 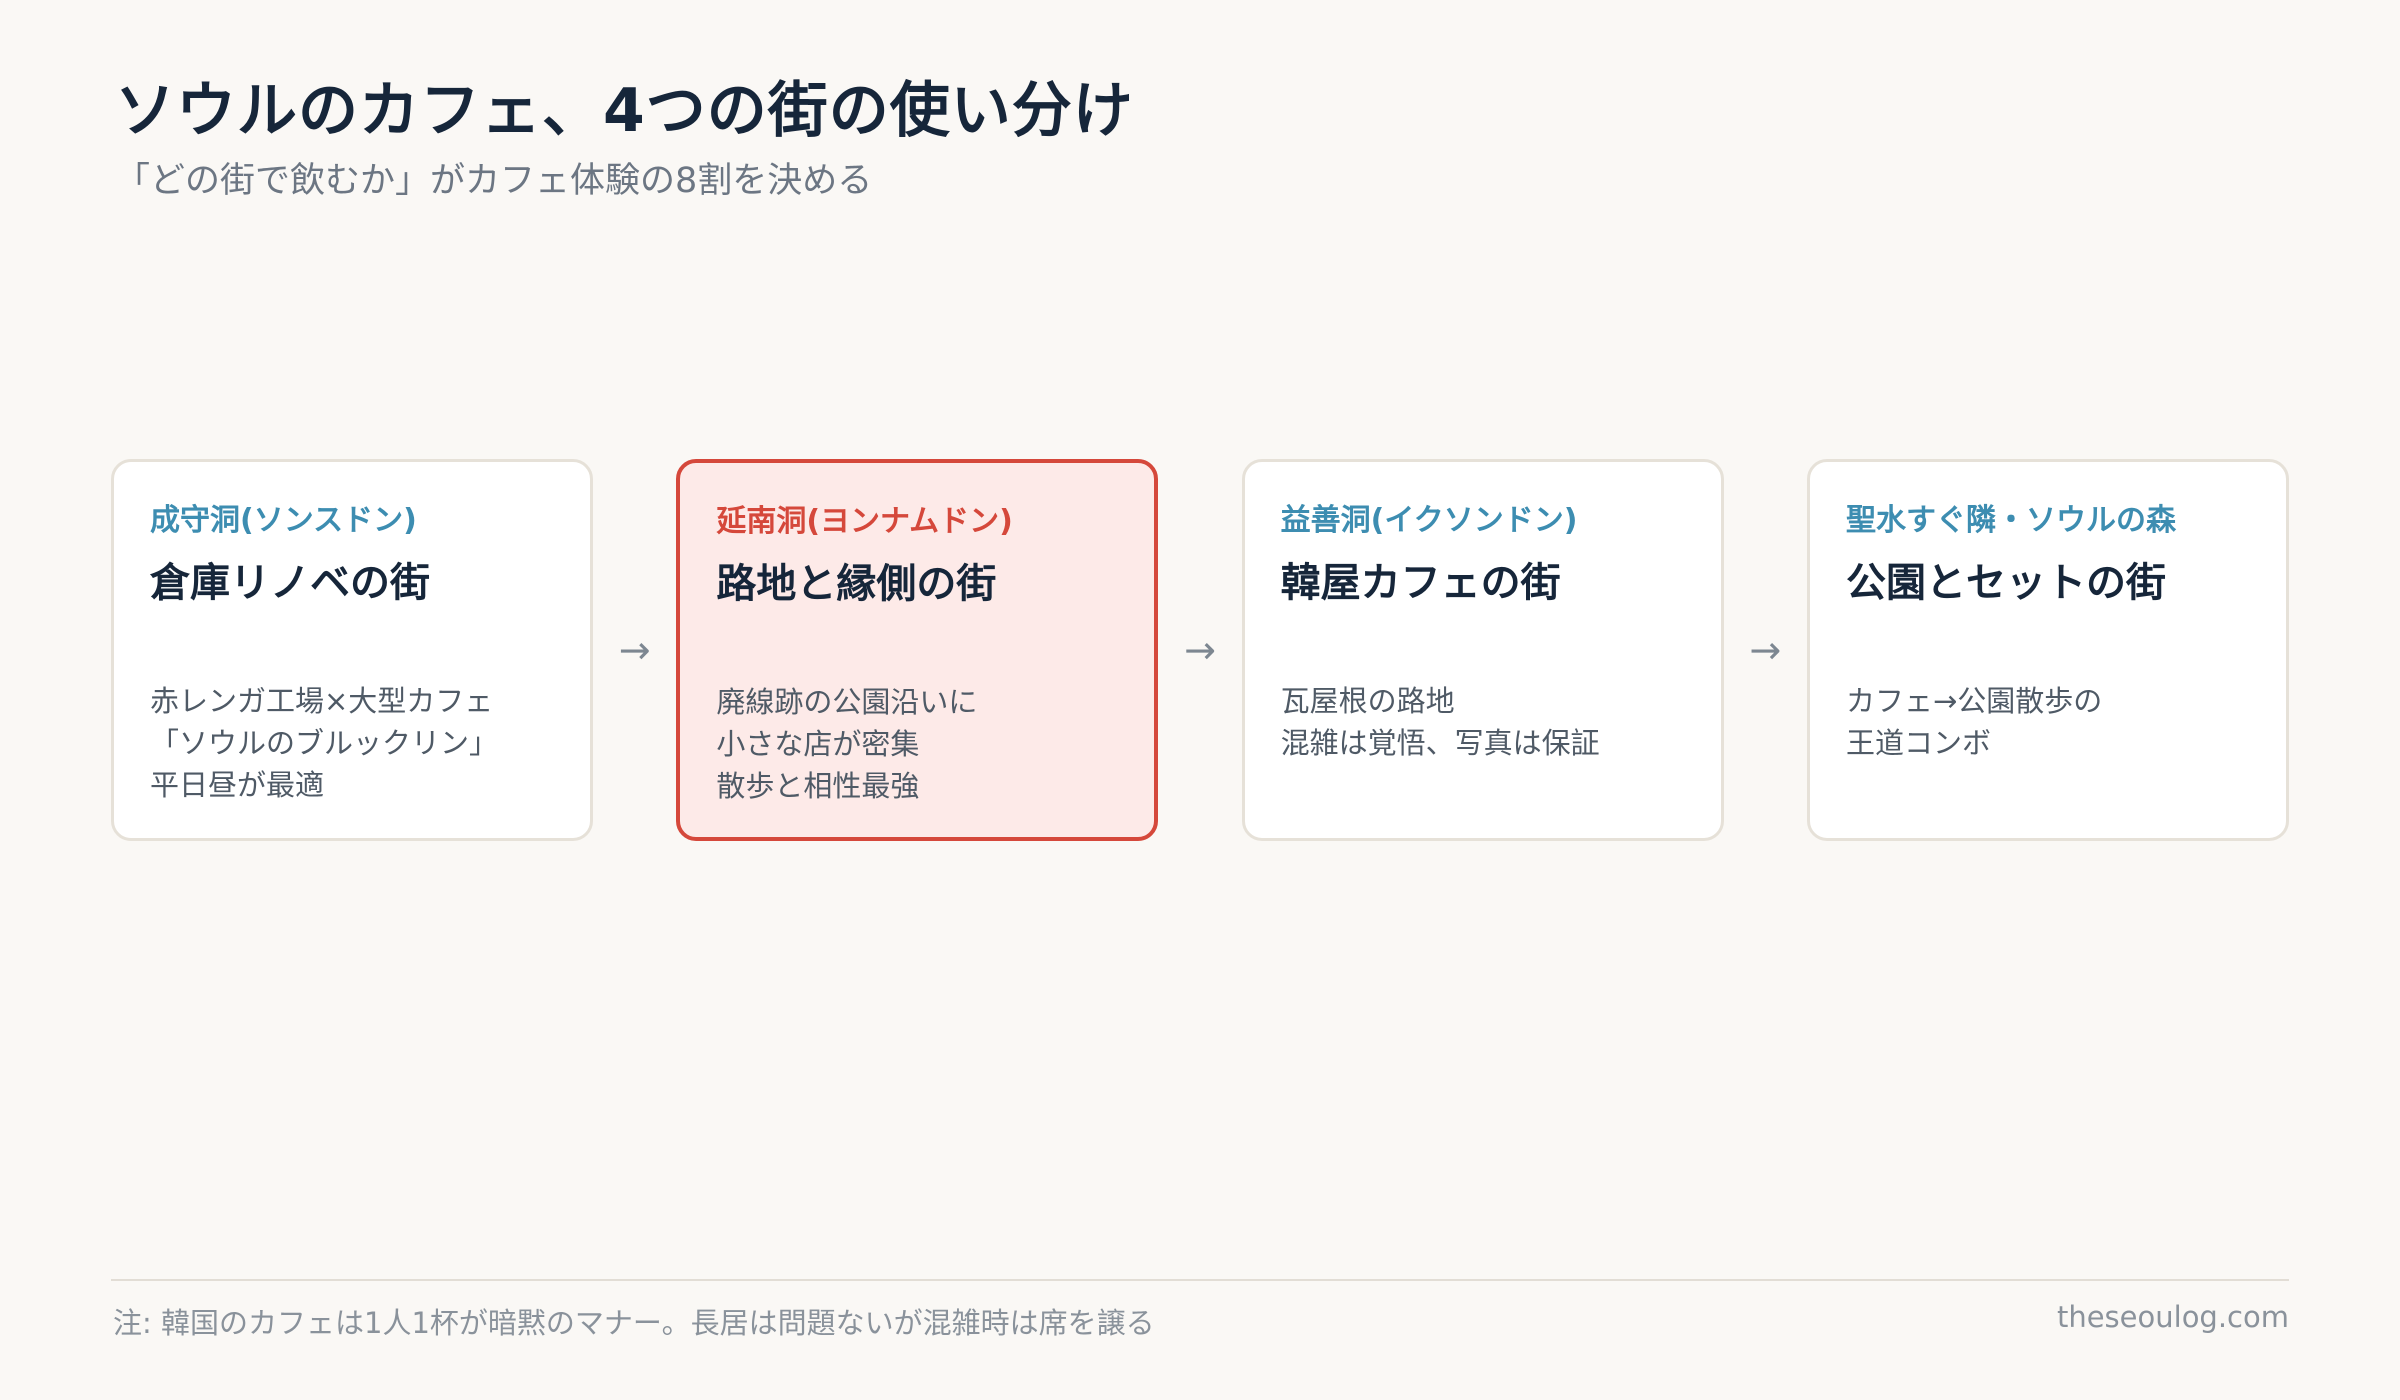 I want to click on card-heading: 倉庫リノベの街, so click(x=290, y=583).